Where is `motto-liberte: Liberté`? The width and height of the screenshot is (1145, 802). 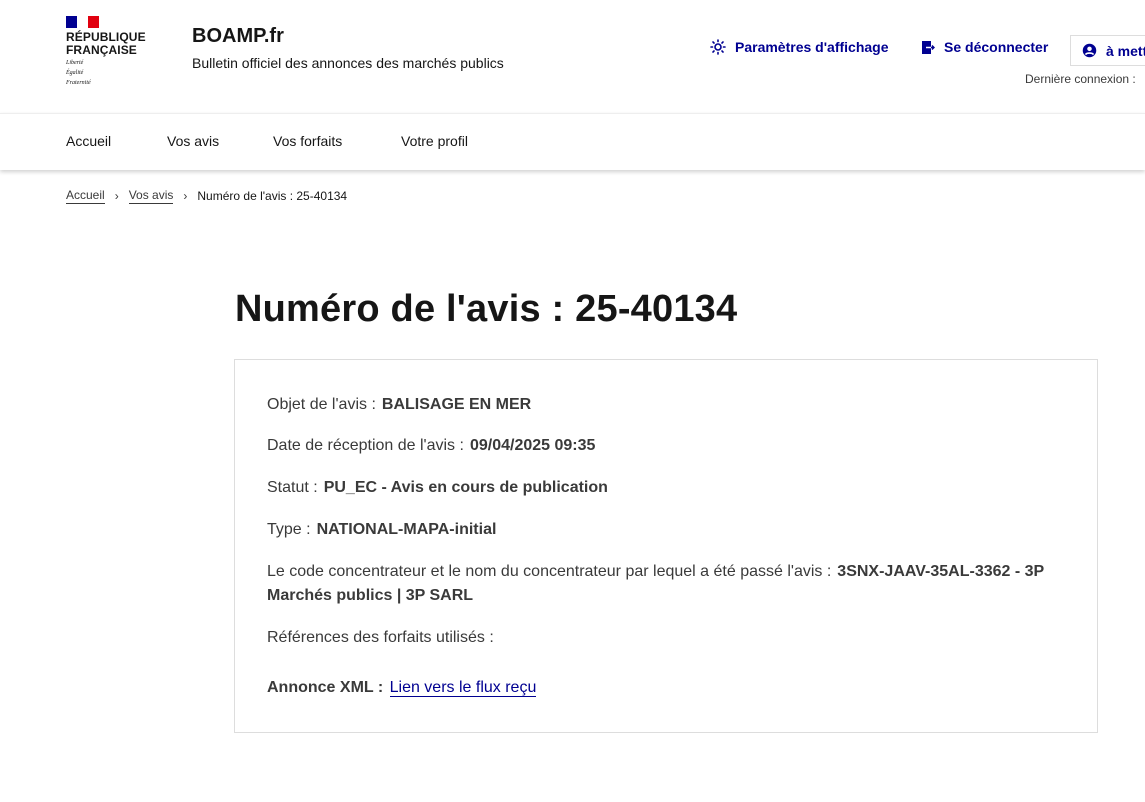 motto-liberte: Liberté is located at coordinates (75, 63).